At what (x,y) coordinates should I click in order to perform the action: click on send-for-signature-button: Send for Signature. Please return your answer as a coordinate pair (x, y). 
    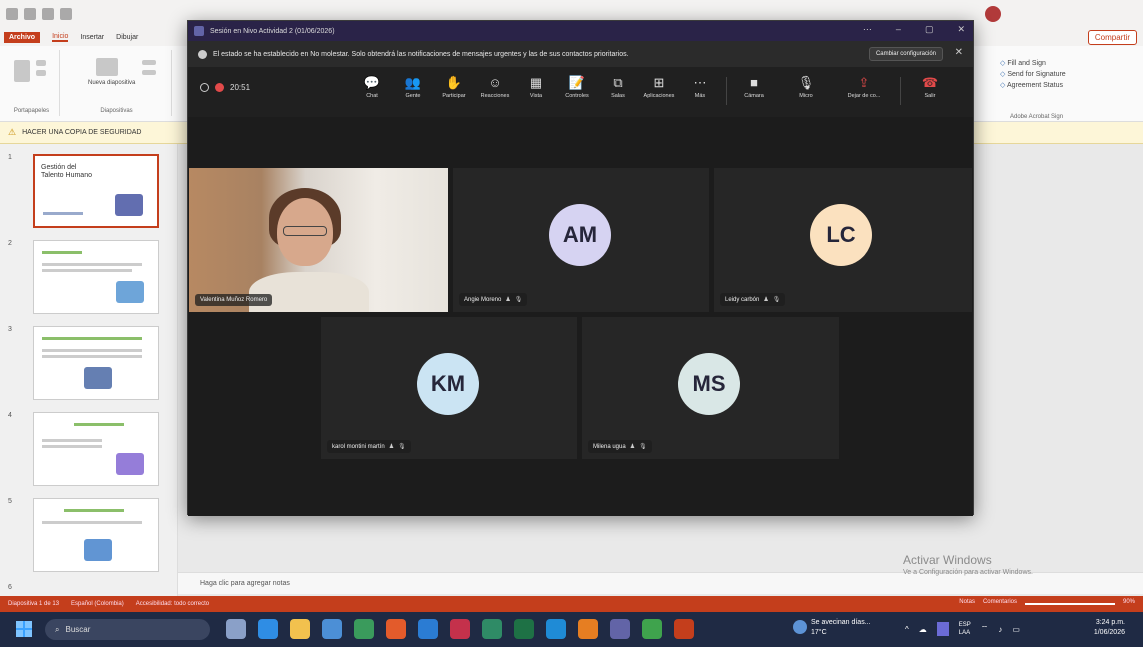
    Looking at the image, I should click on (1032, 74).